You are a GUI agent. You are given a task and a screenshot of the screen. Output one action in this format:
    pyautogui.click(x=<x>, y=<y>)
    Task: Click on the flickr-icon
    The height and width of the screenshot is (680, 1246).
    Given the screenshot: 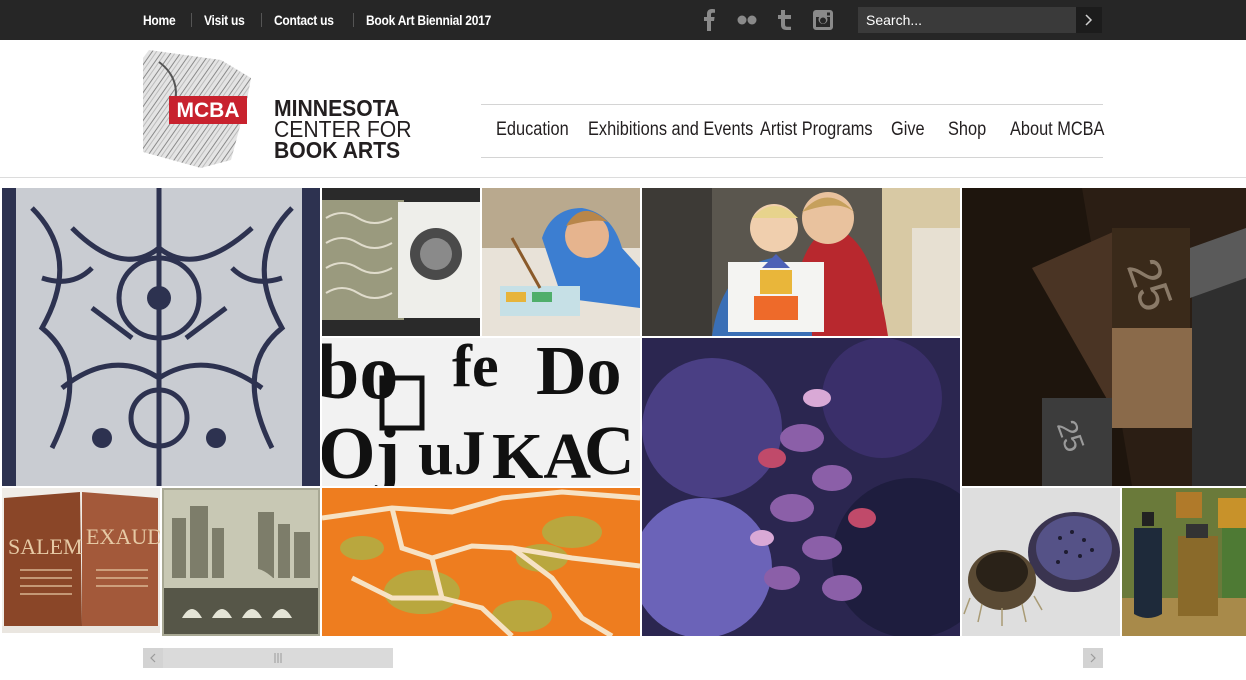 What is the action you would take?
    pyautogui.click(x=747, y=20)
    